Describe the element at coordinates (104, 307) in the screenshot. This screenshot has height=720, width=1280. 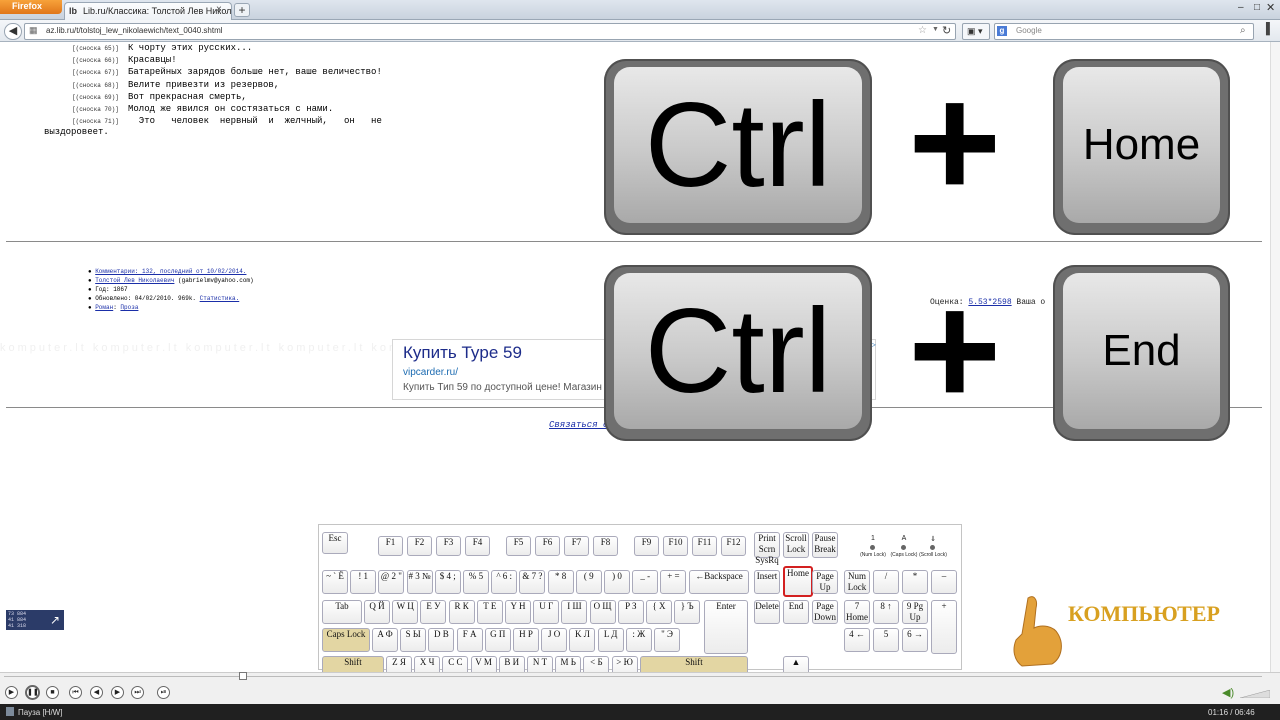
I see `genre-link: Роман` at that location.